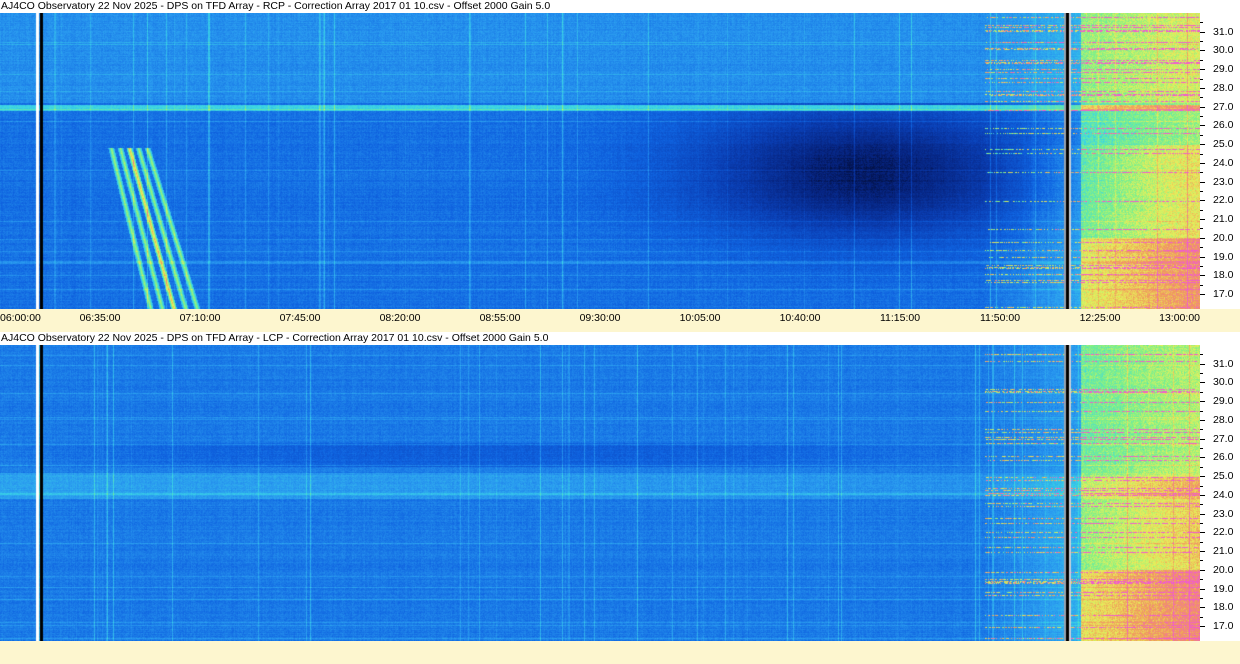  I want to click on x-tick-label: 10:05:00, so click(700, 318).